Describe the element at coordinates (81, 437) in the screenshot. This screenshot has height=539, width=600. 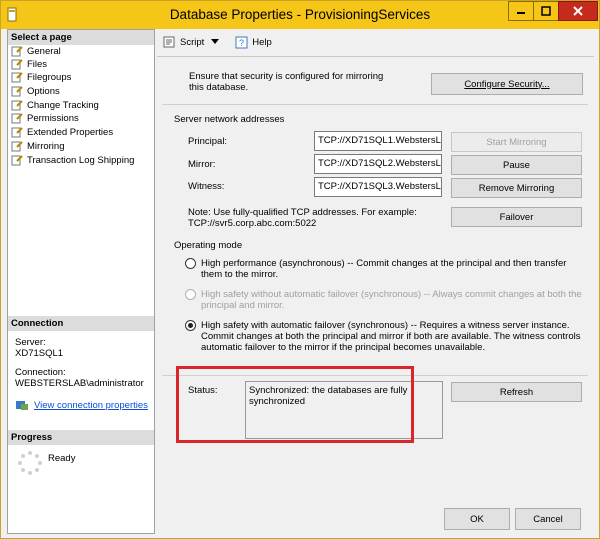
I see `progress-header: Progress` at that location.